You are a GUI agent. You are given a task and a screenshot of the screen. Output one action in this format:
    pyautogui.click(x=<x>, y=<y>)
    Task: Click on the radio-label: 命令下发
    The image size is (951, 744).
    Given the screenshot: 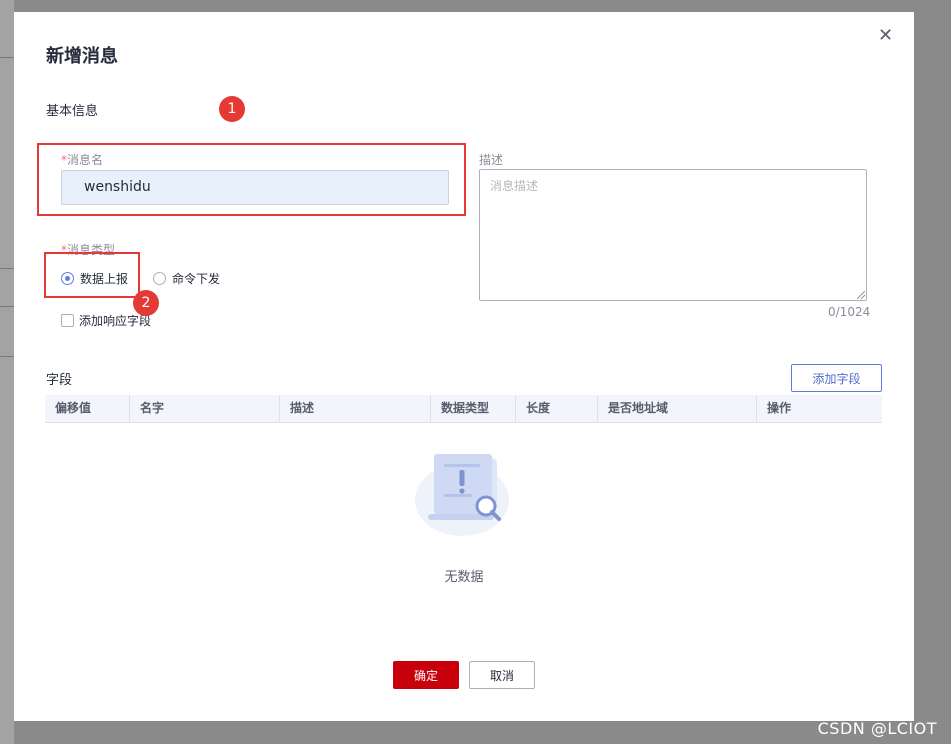 What is the action you would take?
    pyautogui.click(x=196, y=279)
    